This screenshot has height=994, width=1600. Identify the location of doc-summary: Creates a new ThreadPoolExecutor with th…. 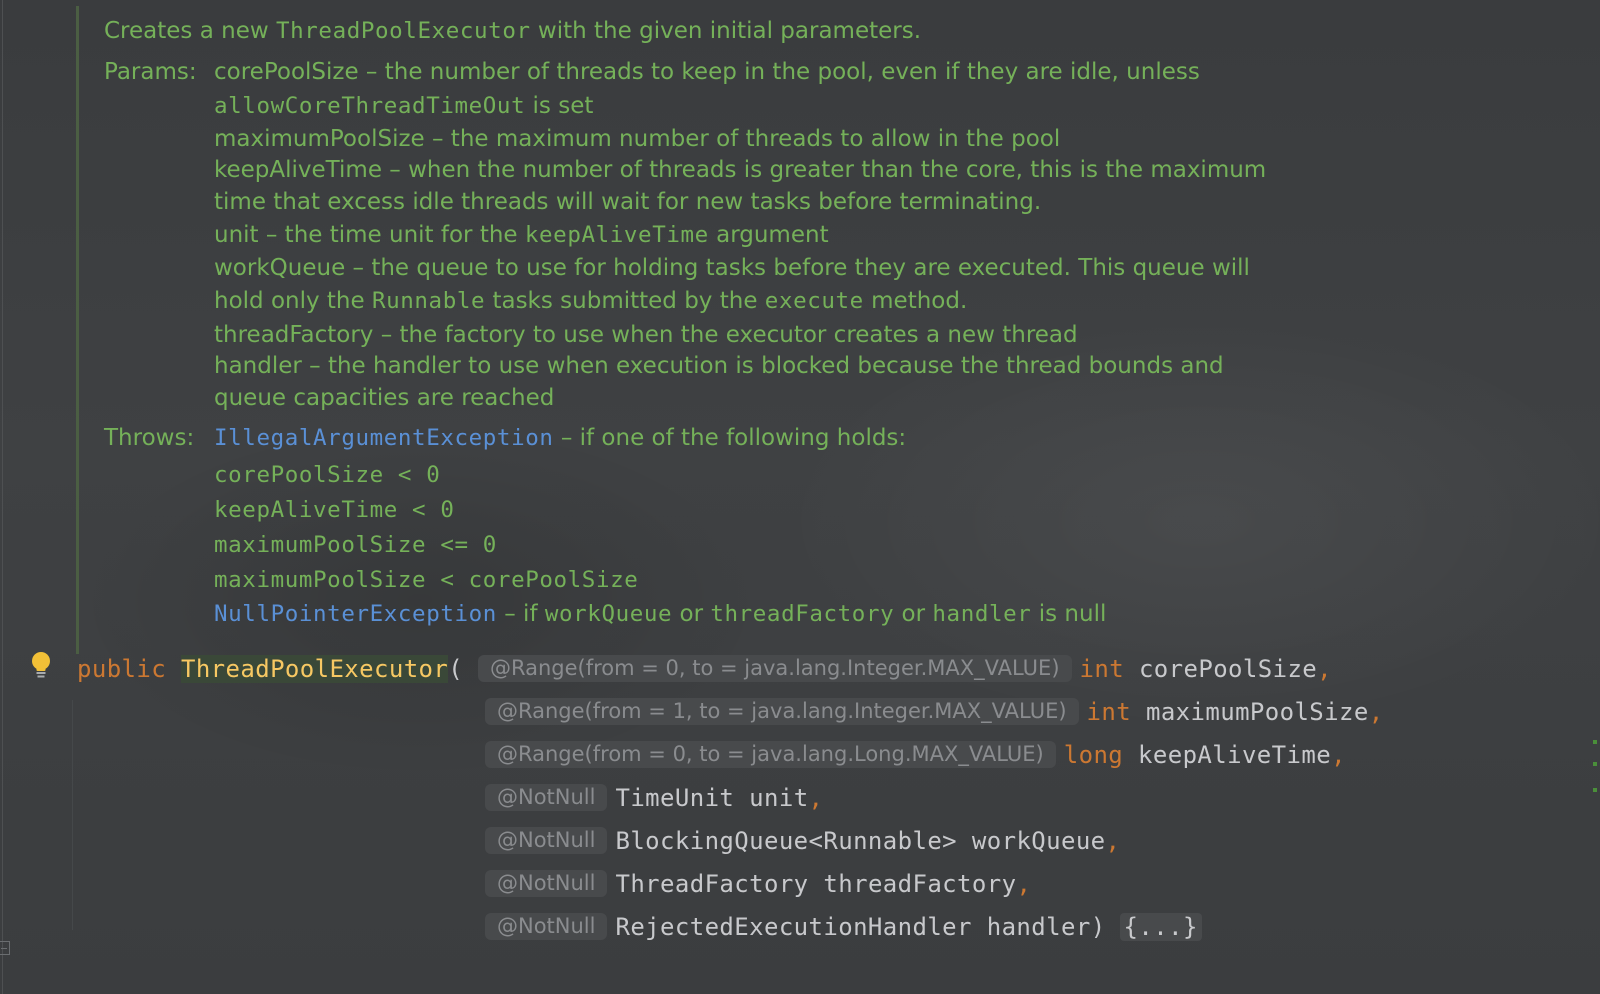
(513, 31).